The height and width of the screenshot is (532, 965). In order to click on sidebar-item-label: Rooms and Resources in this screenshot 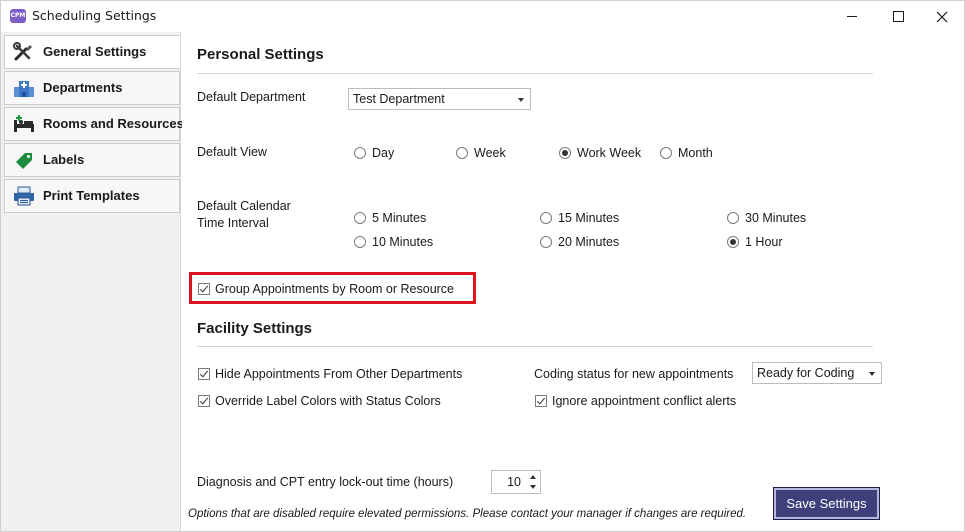, I will do `click(113, 123)`.